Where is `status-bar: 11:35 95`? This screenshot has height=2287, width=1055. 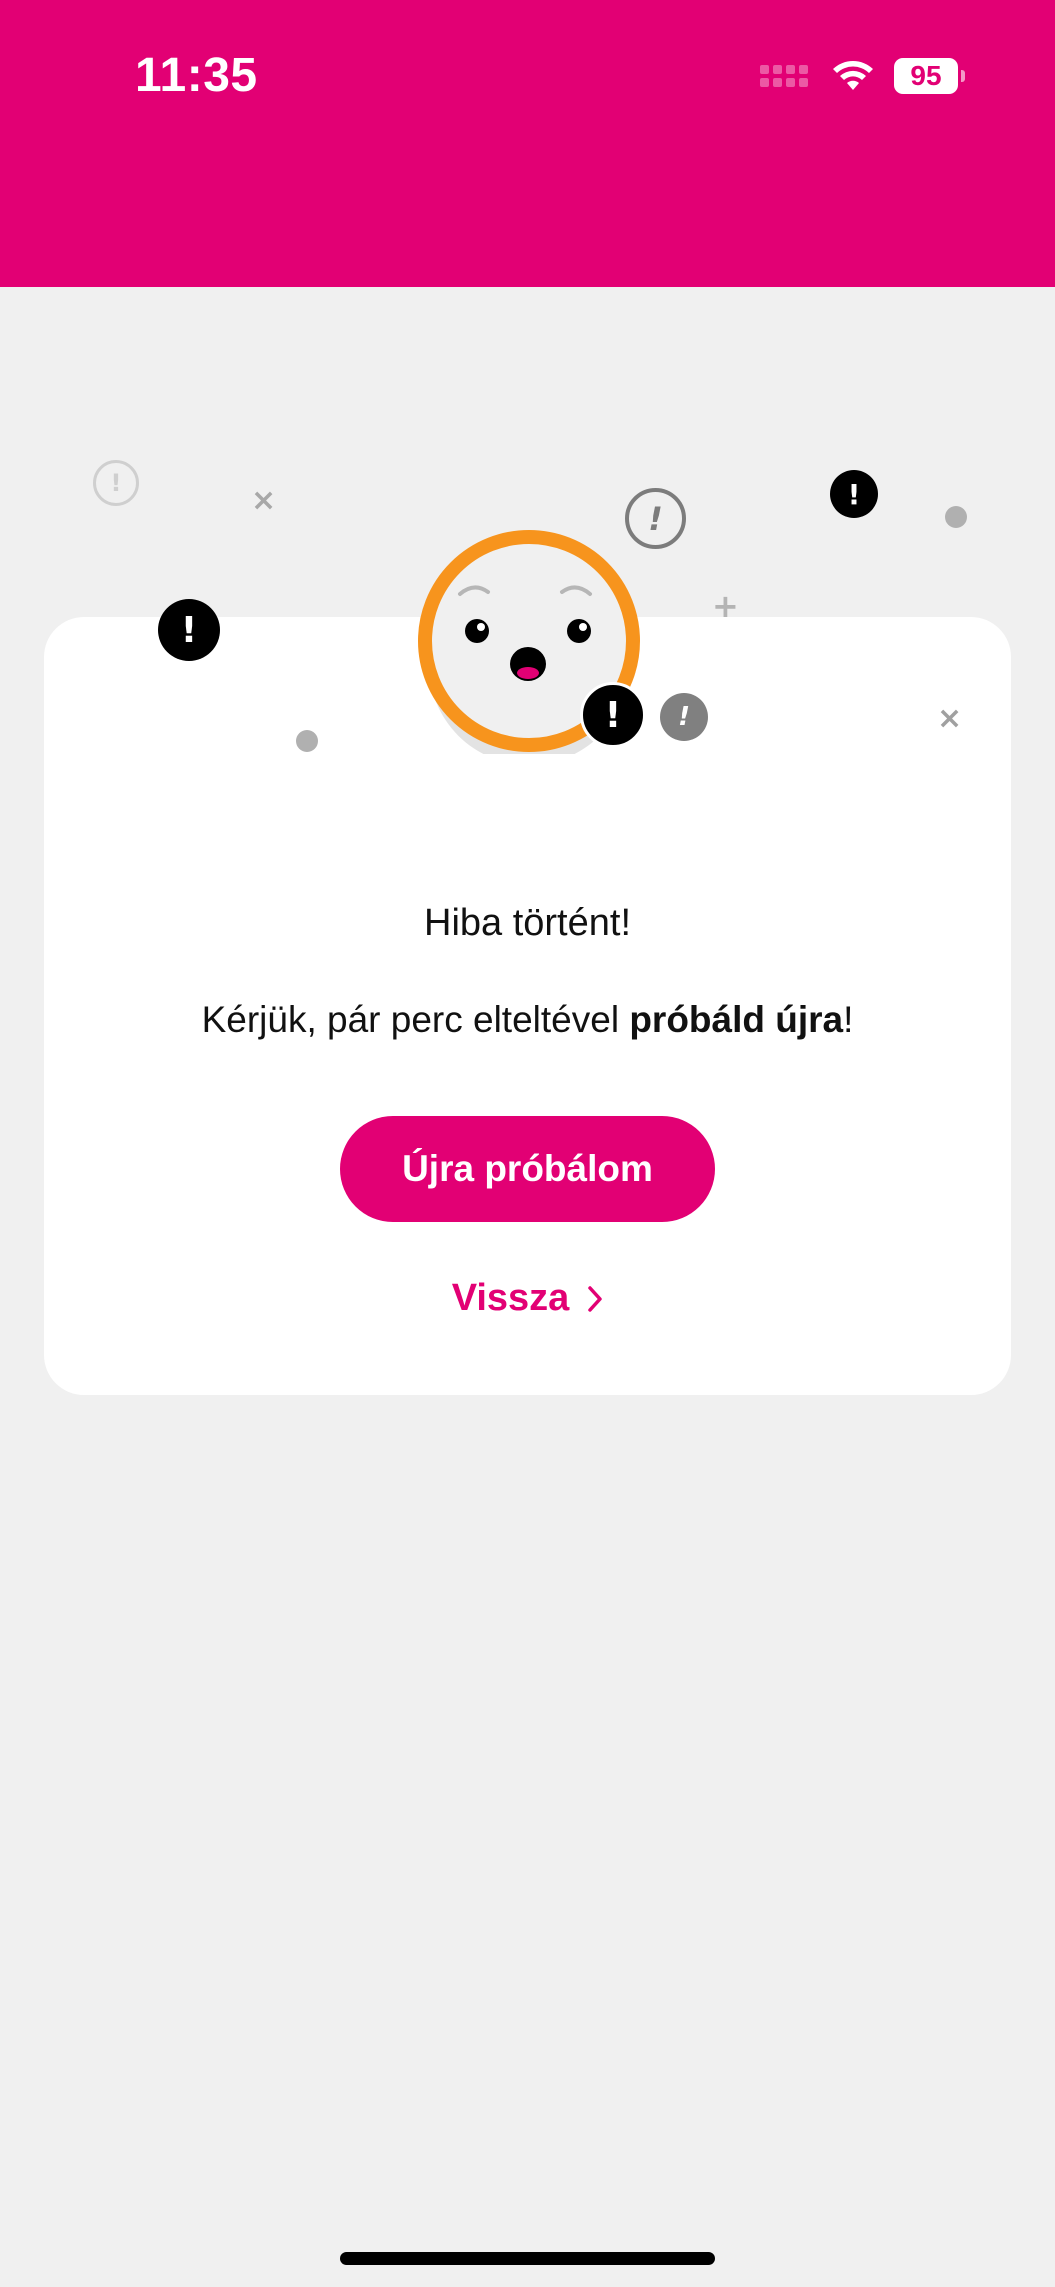 status-bar: 11:35 95 is located at coordinates (527, 143).